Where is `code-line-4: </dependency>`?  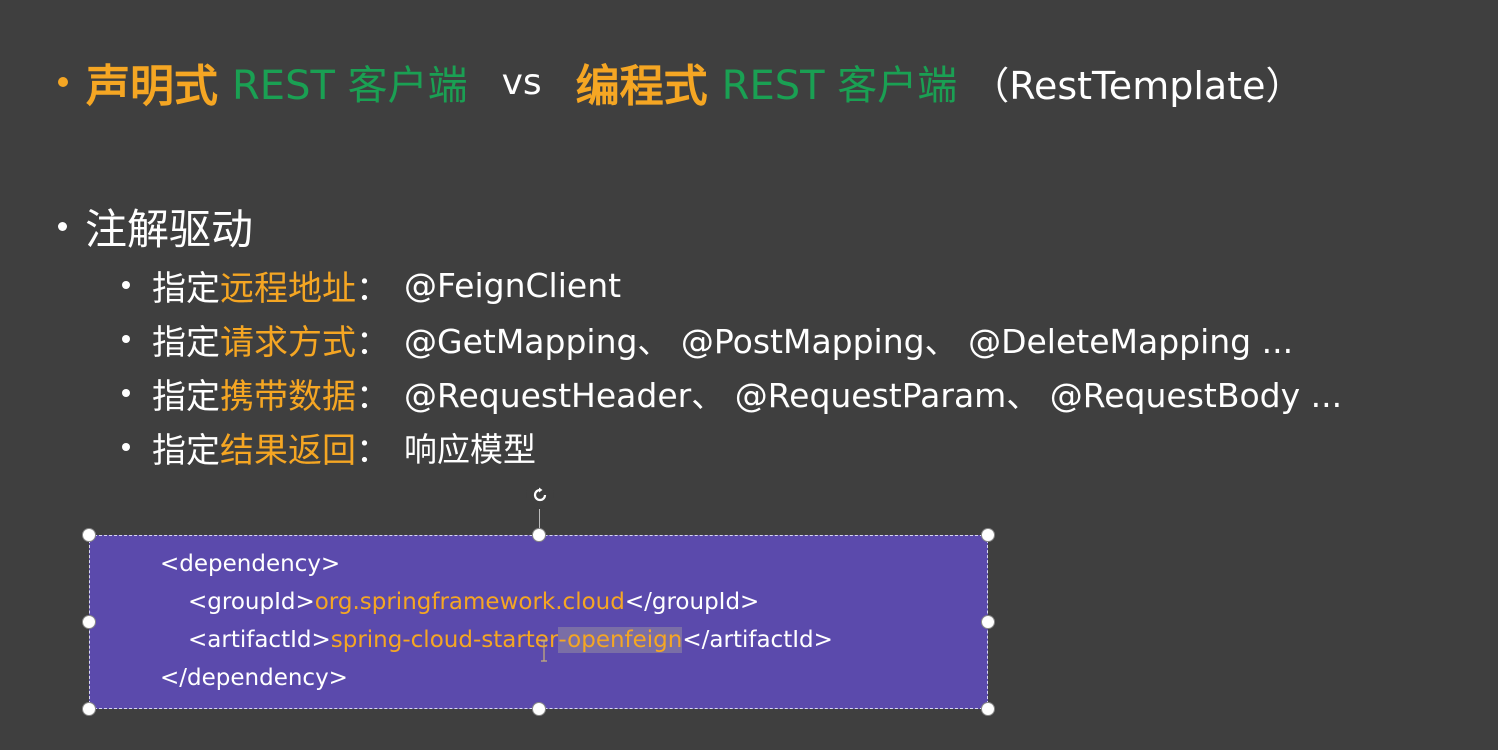 code-line-4: </dependency> is located at coordinates (254, 678).